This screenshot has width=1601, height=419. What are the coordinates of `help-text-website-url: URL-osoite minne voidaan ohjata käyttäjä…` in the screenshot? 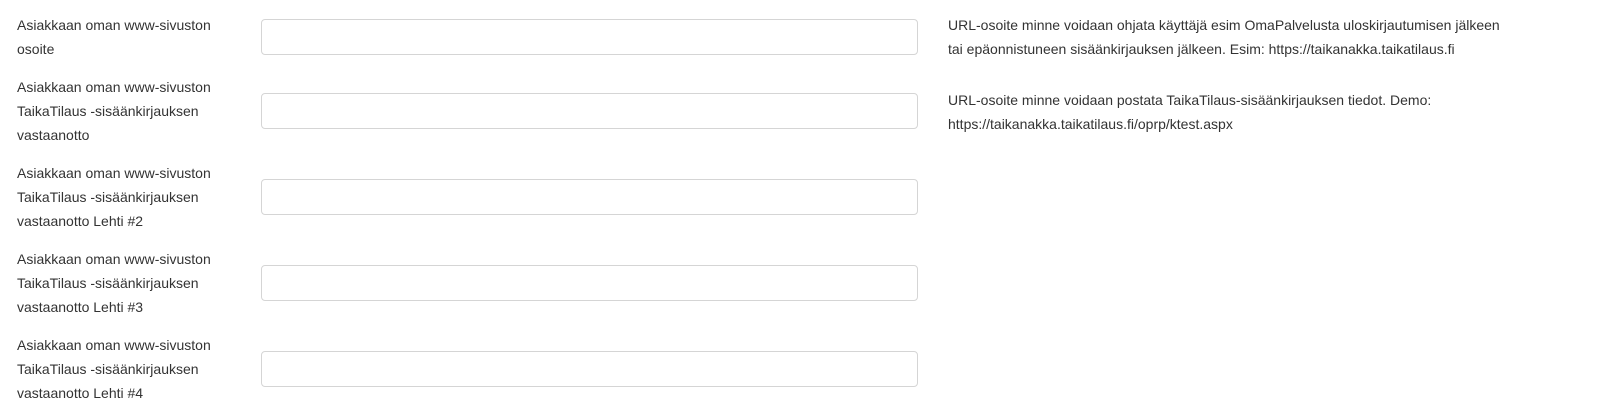 It's located at (1273, 37).